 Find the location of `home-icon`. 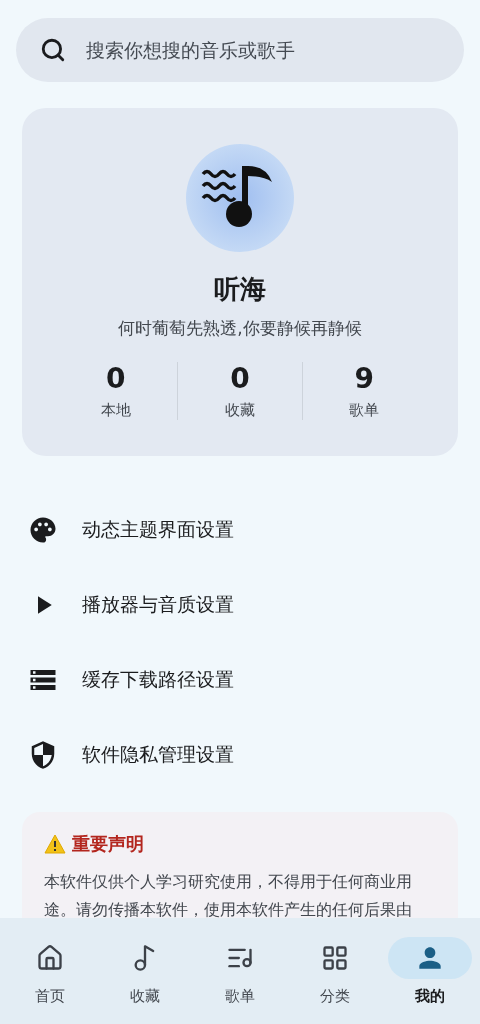

home-icon is located at coordinates (49, 957).